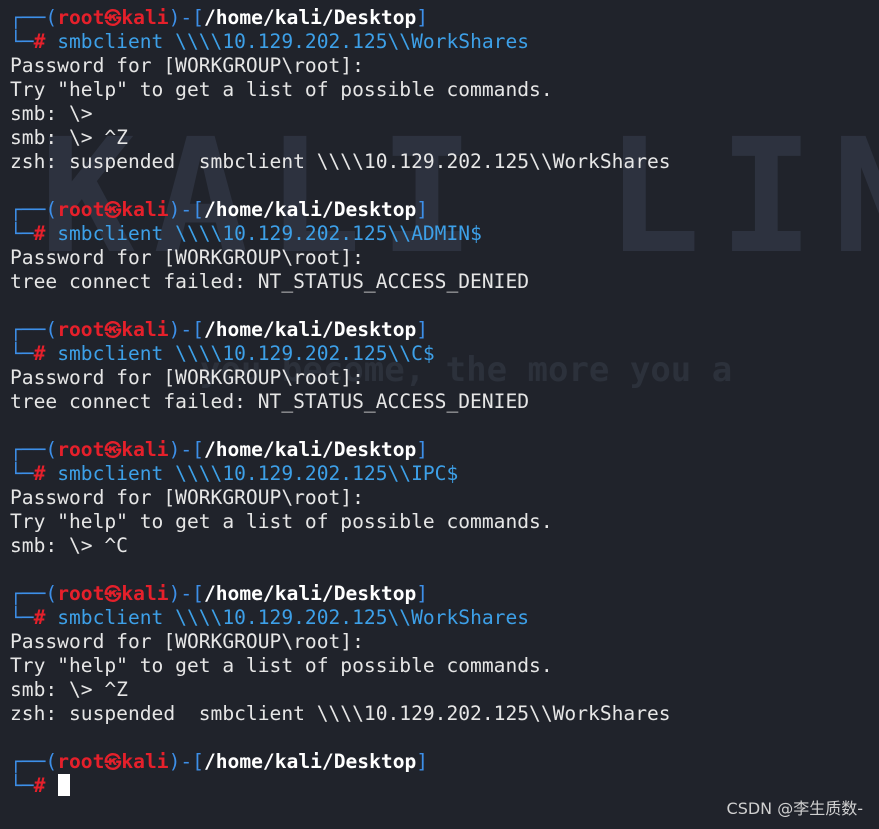  Describe the element at coordinates (269, 233) in the screenshot. I see `command-text: smbclient \\\\10.129.202.125\\ADMIN$` at that location.